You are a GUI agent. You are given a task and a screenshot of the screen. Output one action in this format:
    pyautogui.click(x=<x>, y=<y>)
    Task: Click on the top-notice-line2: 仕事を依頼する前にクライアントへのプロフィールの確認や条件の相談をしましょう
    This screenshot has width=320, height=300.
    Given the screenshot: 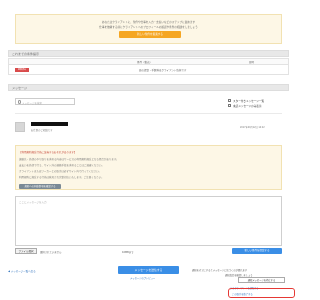 What is the action you would take?
    pyautogui.click(x=148, y=27)
    